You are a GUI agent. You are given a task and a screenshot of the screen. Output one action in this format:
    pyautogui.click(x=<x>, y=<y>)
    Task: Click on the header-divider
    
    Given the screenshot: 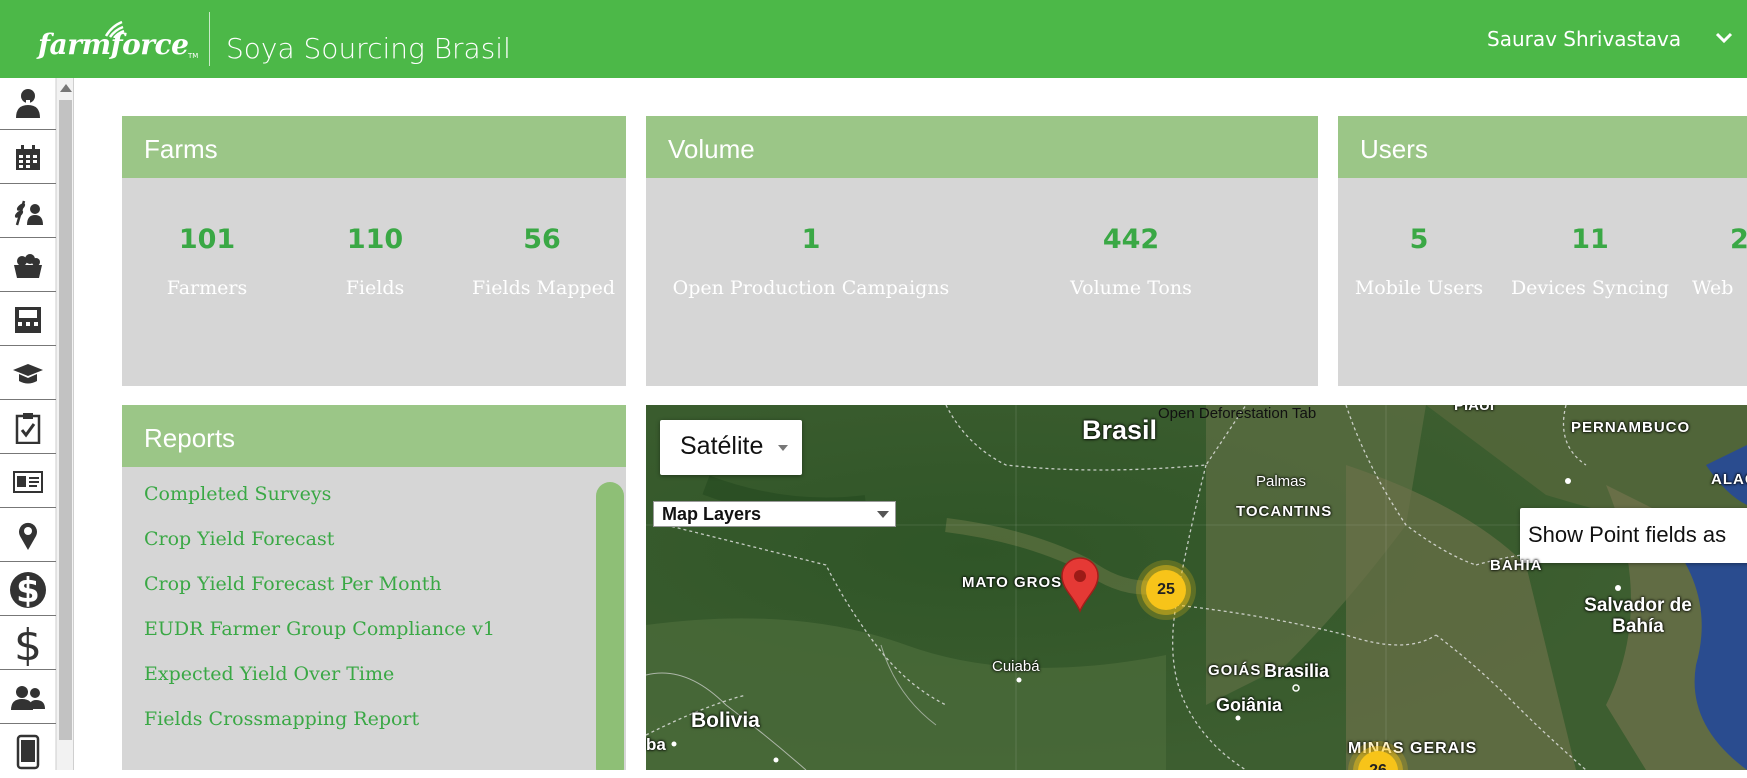 What is the action you would take?
    pyautogui.click(x=209, y=39)
    